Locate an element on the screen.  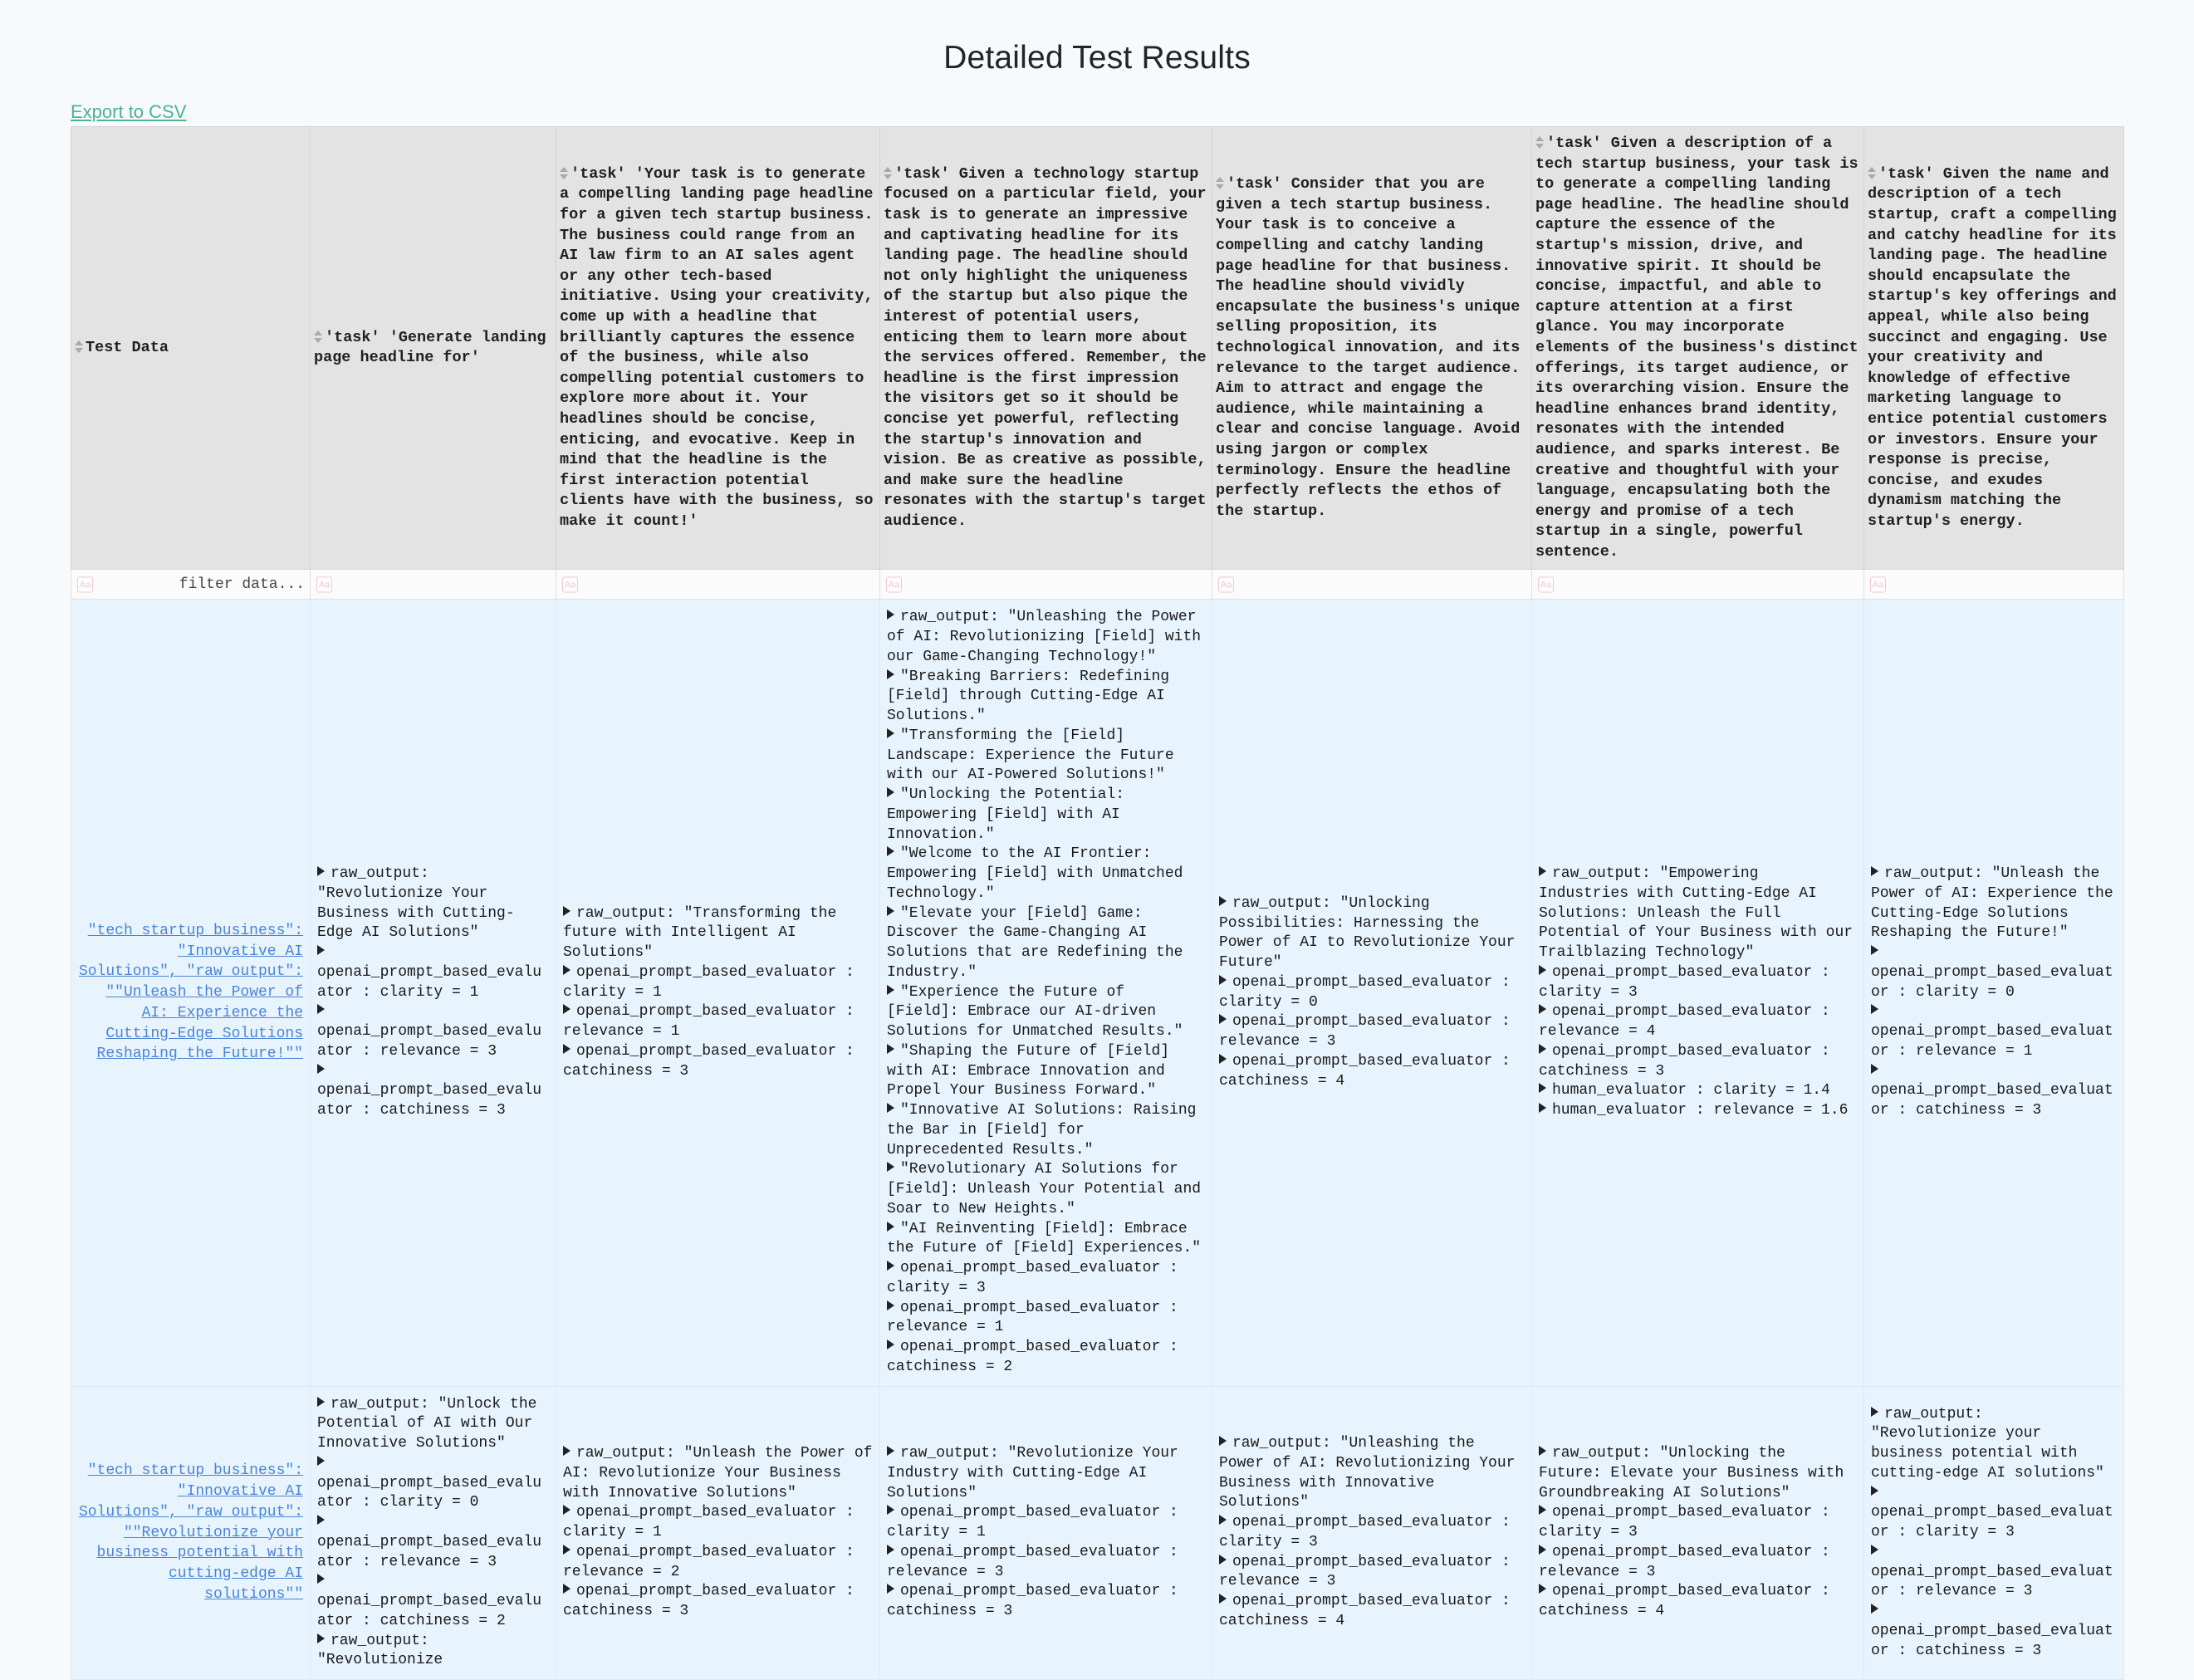
filter-cell-col4: Aa is located at coordinates (1372, 584).